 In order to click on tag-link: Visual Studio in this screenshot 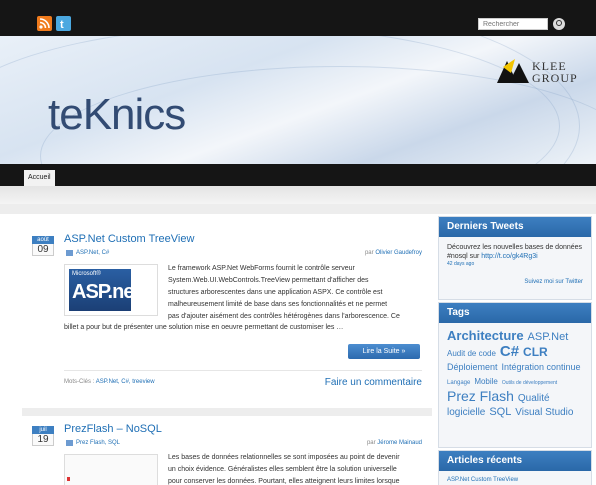, I will do `click(544, 412)`.